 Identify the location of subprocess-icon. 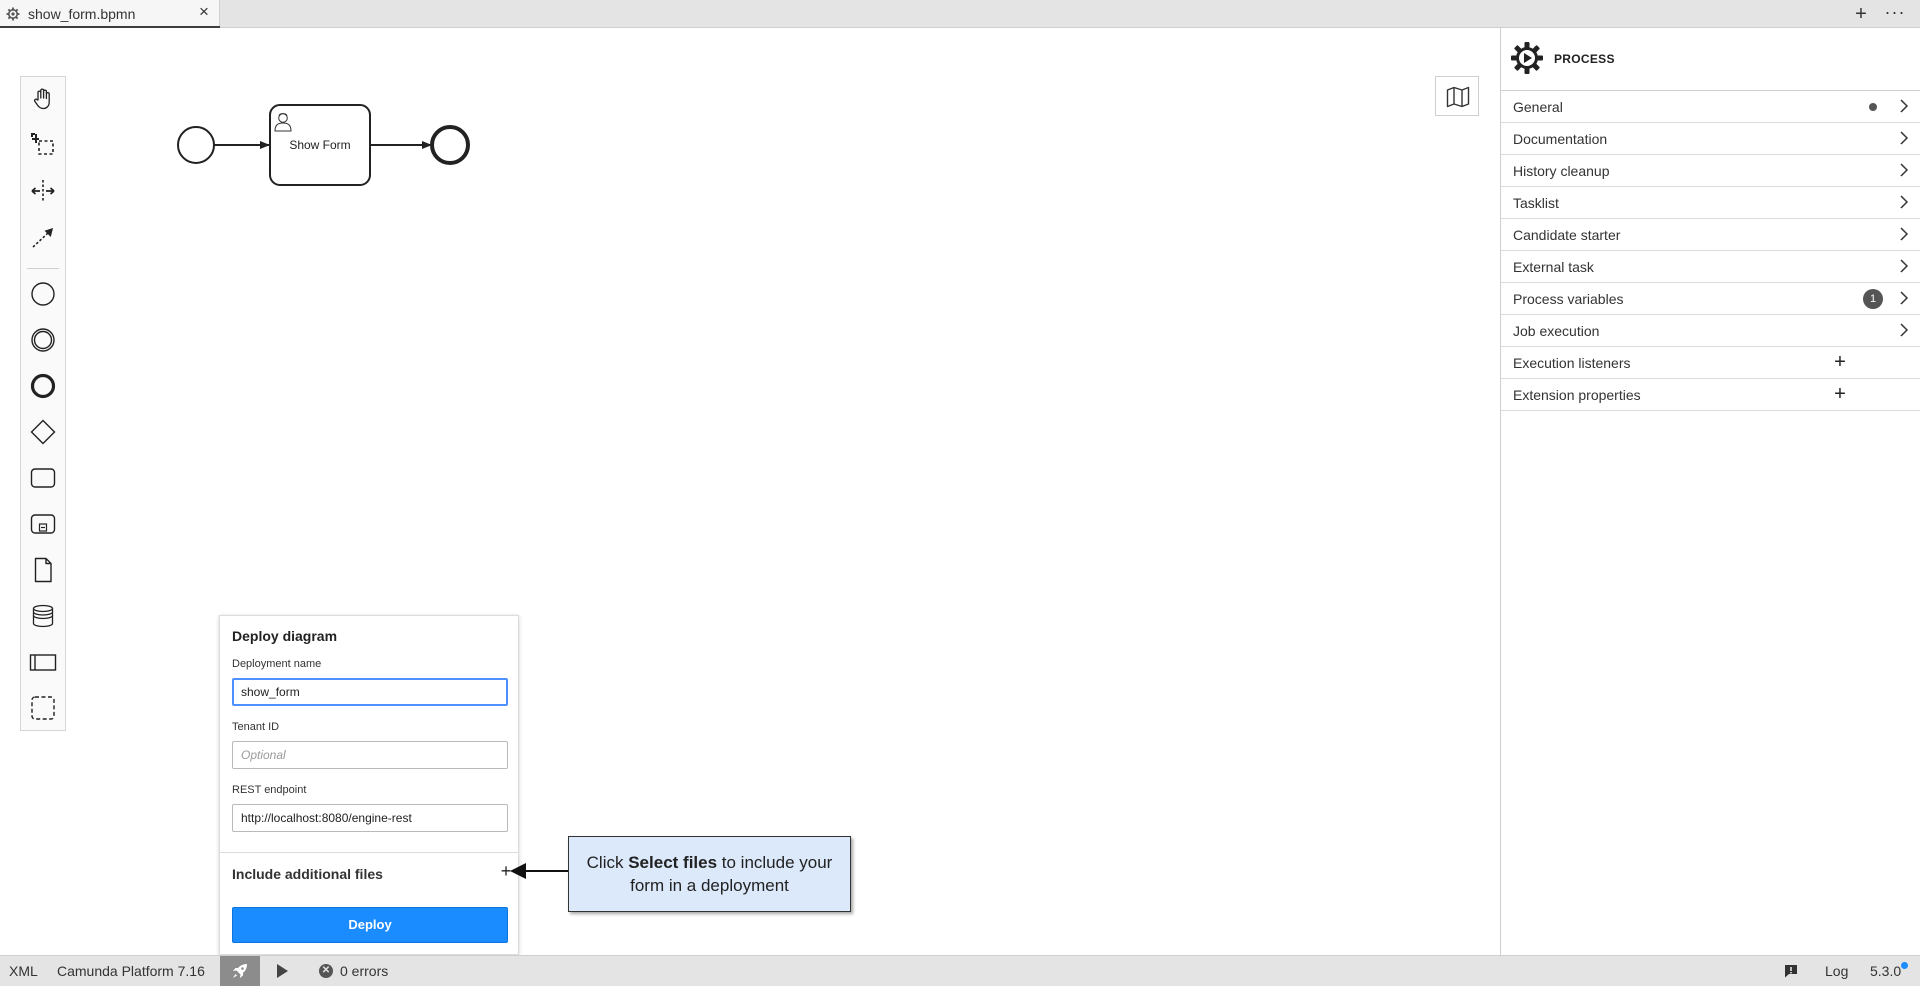
(43, 524).